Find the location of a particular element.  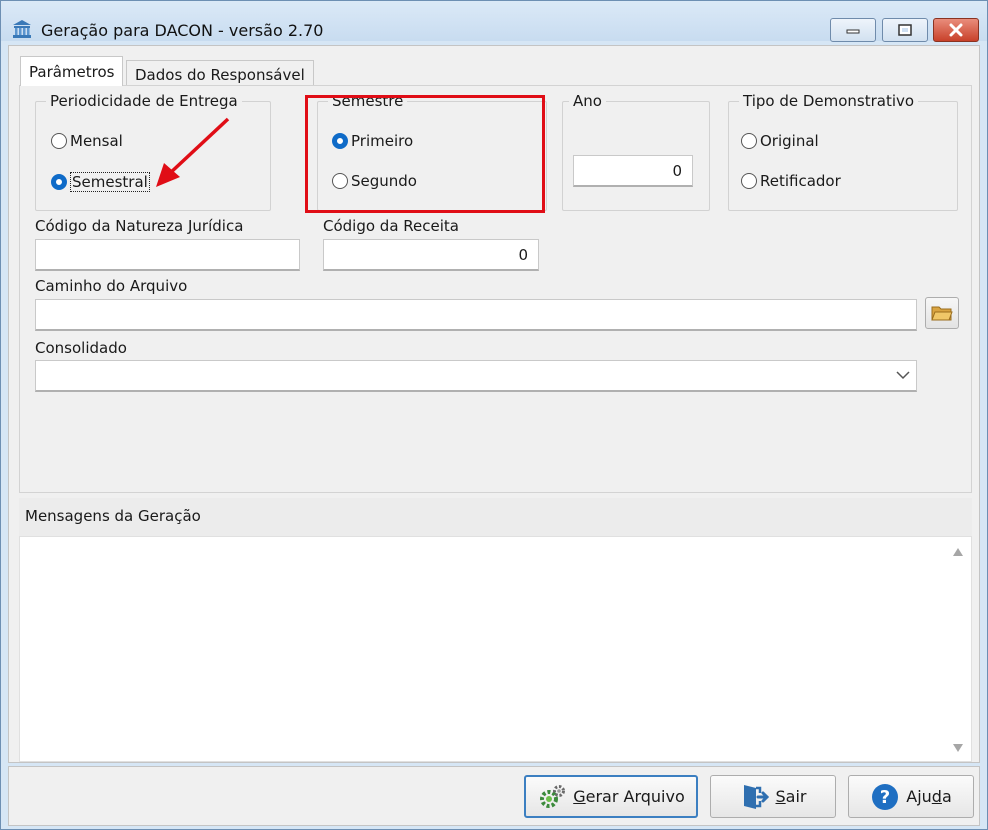

radio-original: Original is located at coordinates (780, 141).